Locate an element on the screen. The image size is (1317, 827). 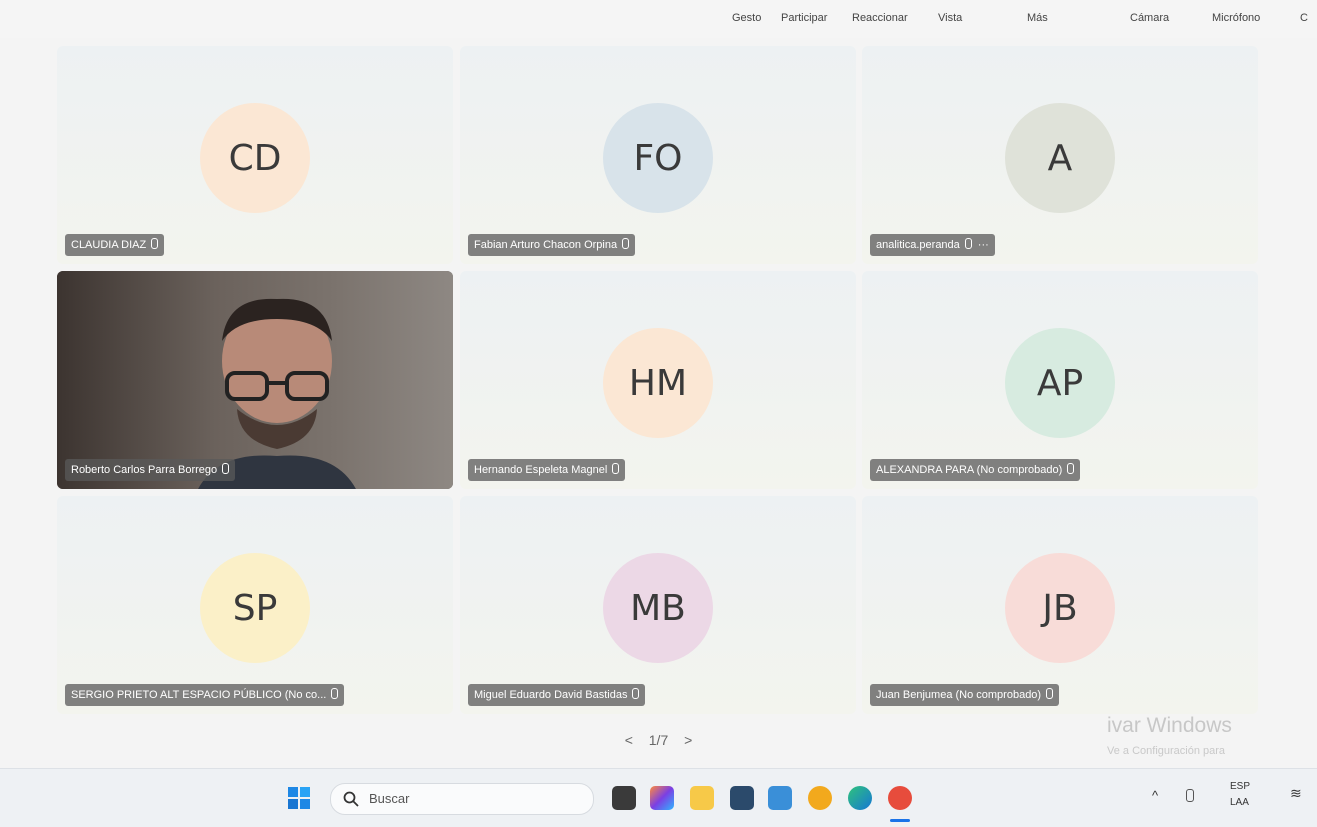
toolbar-microphone-button: Micrófono is located at coordinates (1236, 18).